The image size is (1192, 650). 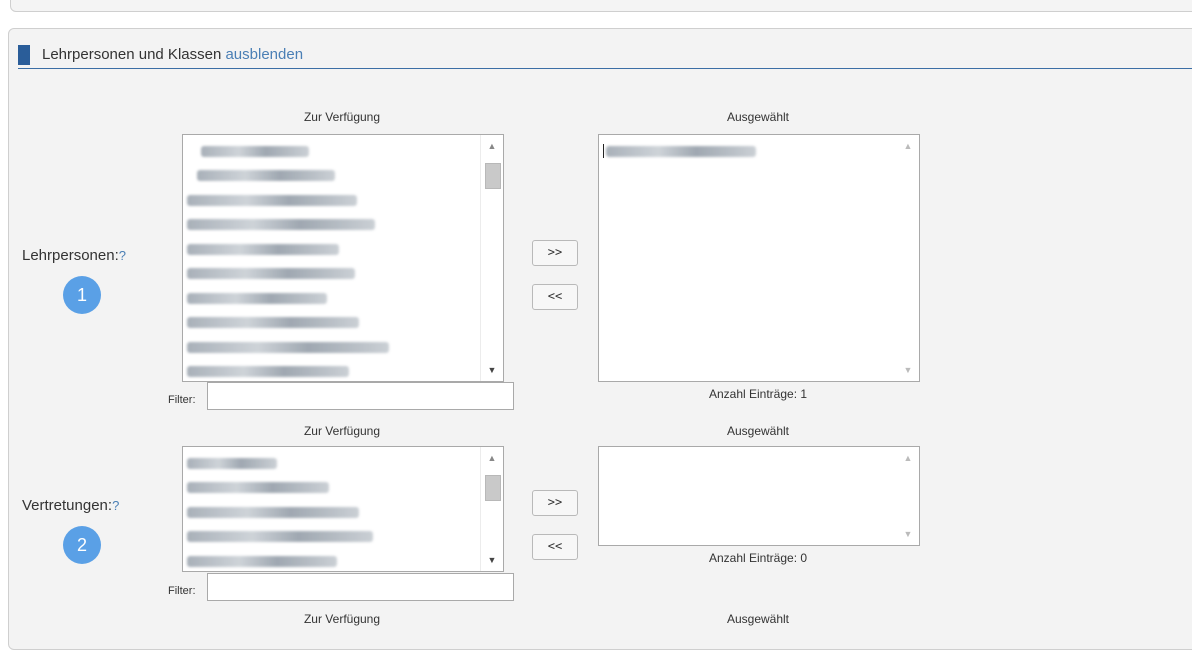 What do you see at coordinates (759, 496) in the screenshot?
I see `vertretungen-selected-list: ▲ ▼` at bounding box center [759, 496].